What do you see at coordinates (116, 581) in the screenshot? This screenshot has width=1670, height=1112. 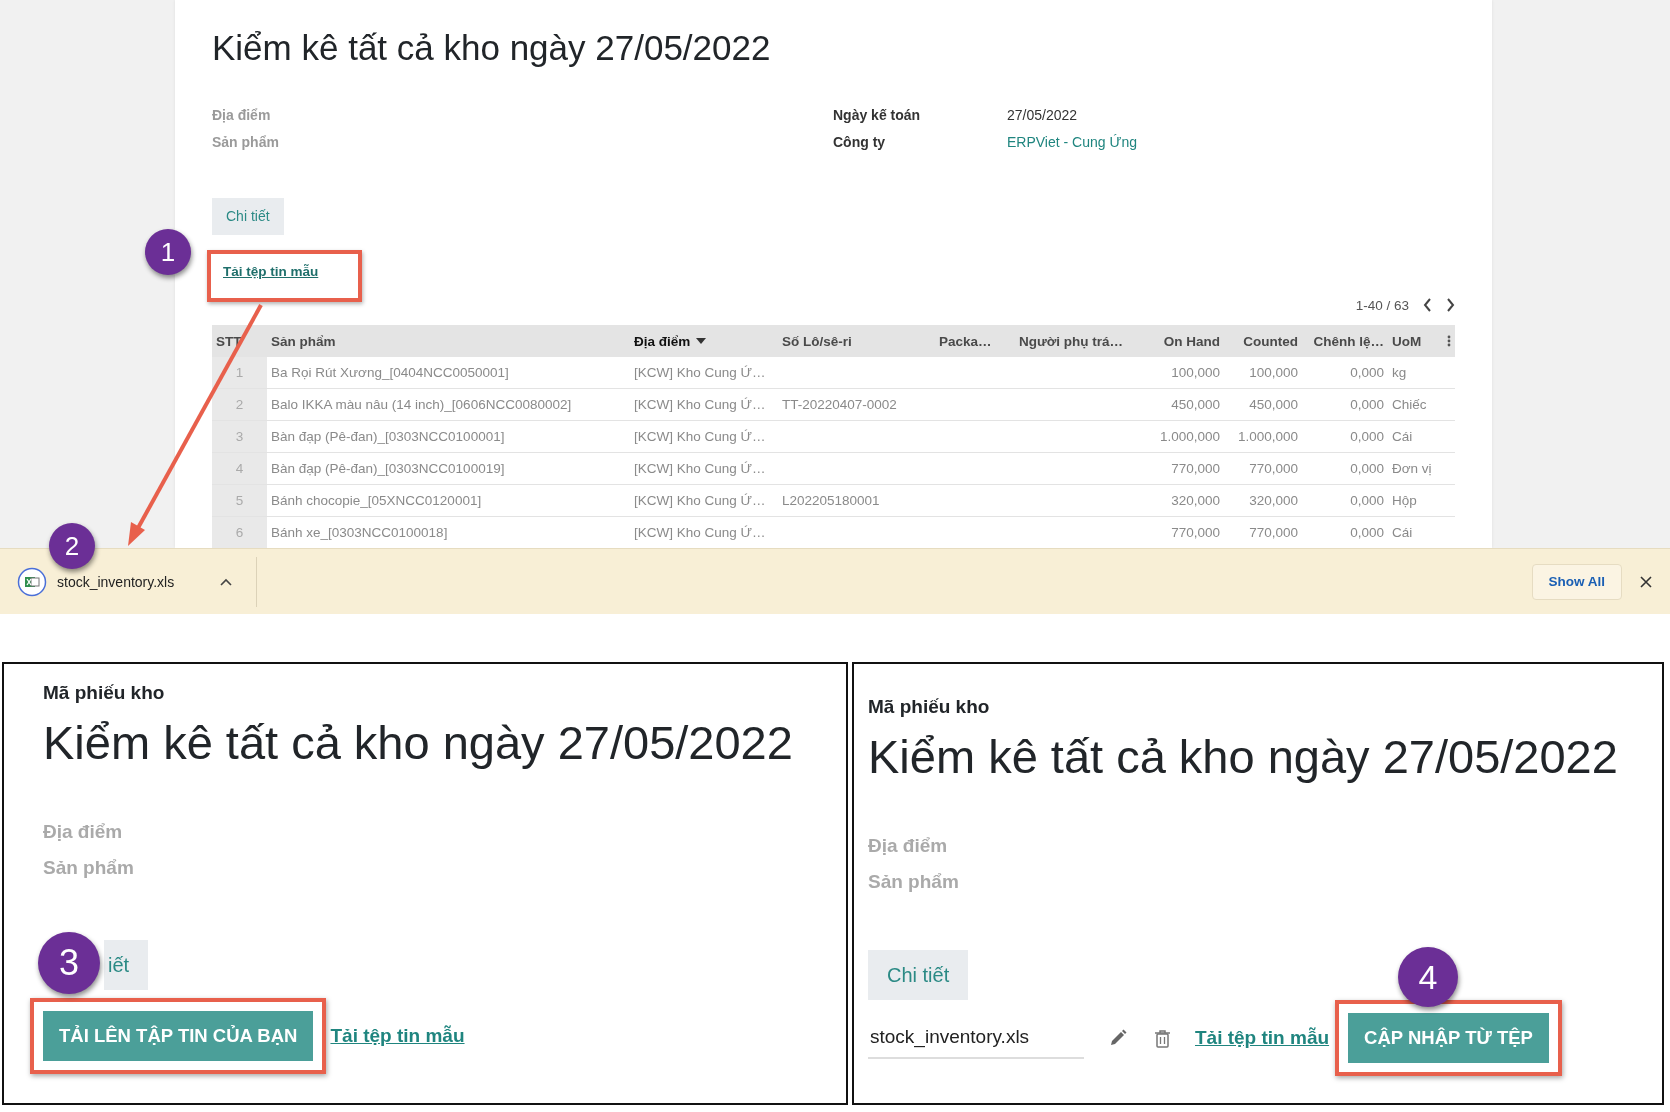 I see `downloaded-file-name: stock_inventory.xls` at bounding box center [116, 581].